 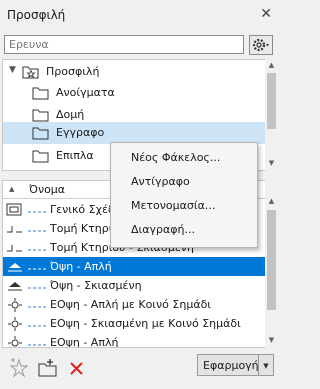 I want to click on list-scrollbar: ▲ ▼, so click(x=271, y=264).